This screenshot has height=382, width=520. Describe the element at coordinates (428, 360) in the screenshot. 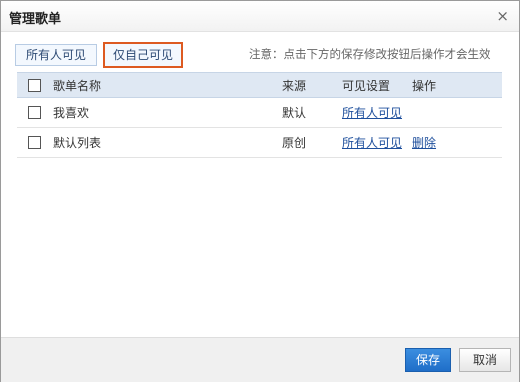

I see `save-button: 保存` at that location.